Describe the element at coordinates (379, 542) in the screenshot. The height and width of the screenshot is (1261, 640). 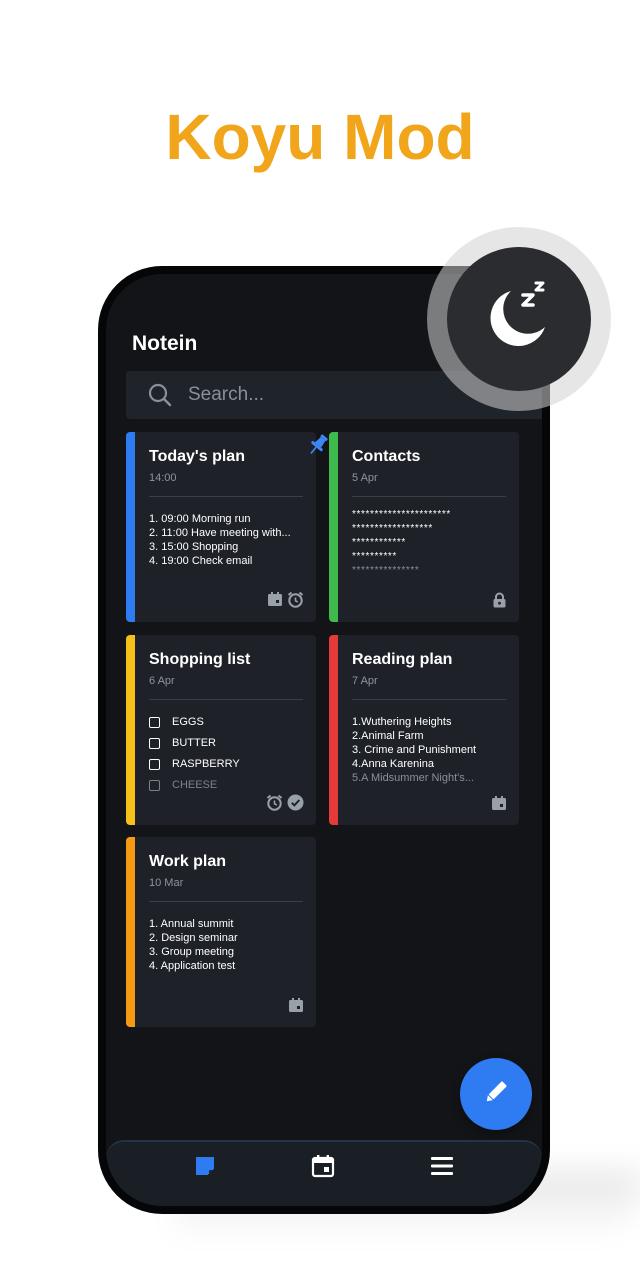
I see `note-line: ************` at that location.